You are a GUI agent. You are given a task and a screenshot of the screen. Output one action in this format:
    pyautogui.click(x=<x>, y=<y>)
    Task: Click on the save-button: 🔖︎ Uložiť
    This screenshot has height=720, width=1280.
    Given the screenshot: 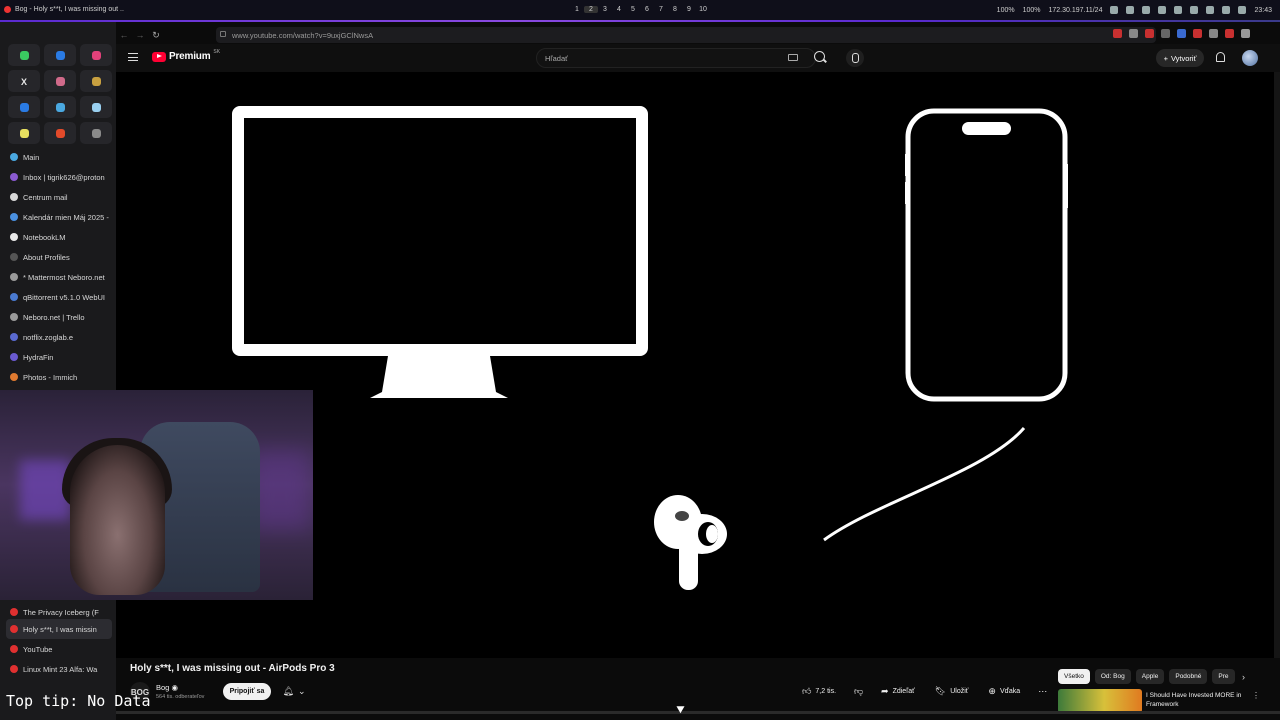 What is the action you would take?
    pyautogui.click(x=952, y=691)
    